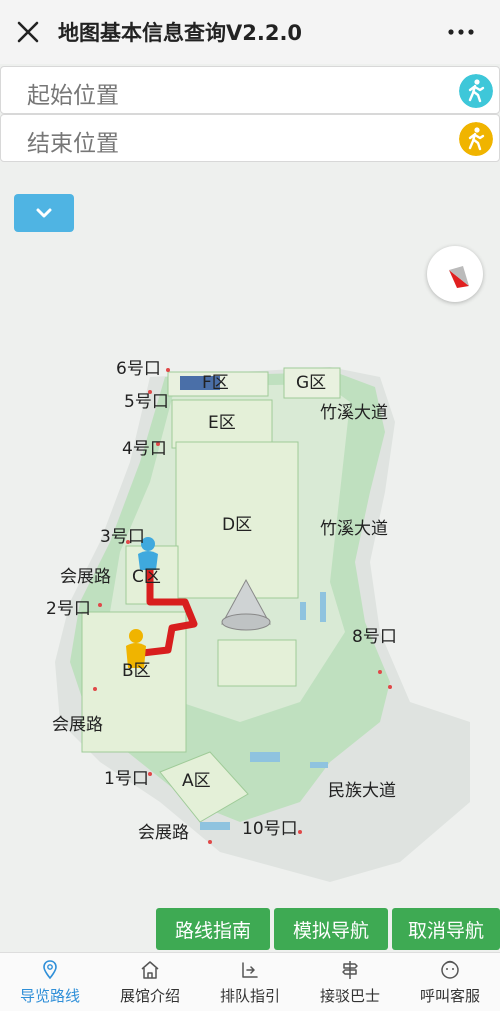 The height and width of the screenshot is (1011, 500). I want to click on tab-label: 接驳巴士, so click(349, 996).